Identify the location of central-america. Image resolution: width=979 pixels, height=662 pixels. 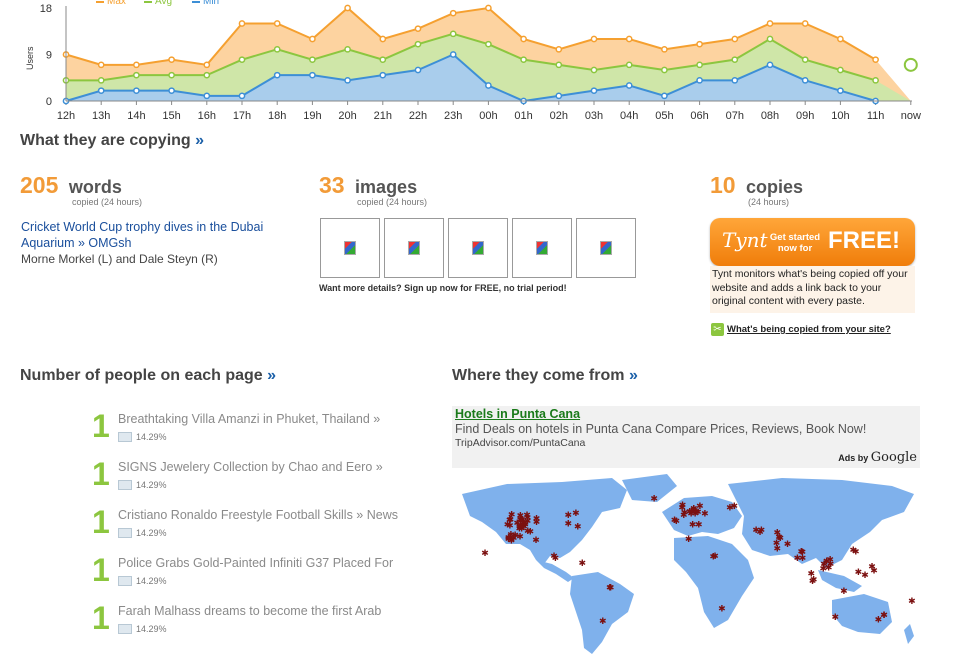
(555, 571).